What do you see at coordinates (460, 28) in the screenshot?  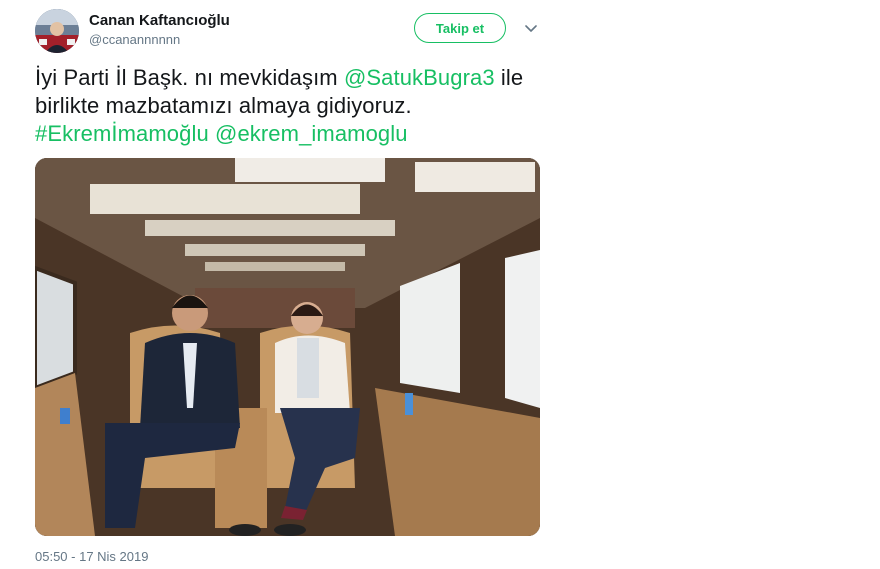 I see `follow-button: Takip et` at bounding box center [460, 28].